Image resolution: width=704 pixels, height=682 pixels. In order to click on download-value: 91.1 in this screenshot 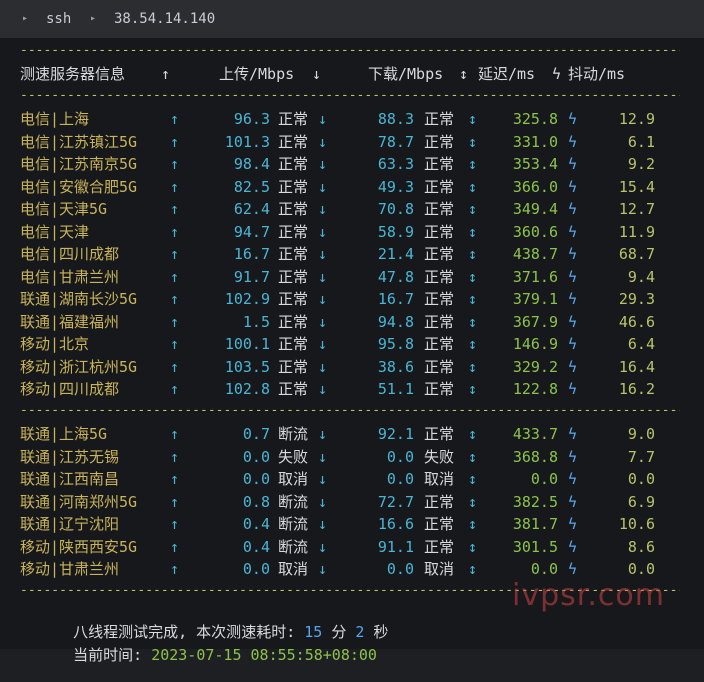, I will do `click(395, 546)`.